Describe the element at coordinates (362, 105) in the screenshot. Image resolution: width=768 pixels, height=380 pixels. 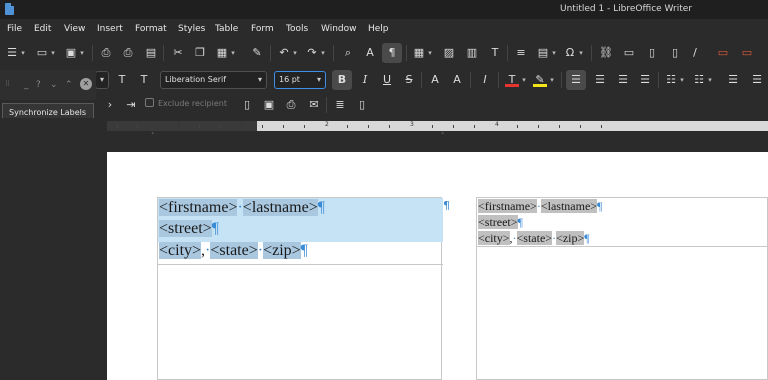
I see `sidebar-icon: ▯` at that location.